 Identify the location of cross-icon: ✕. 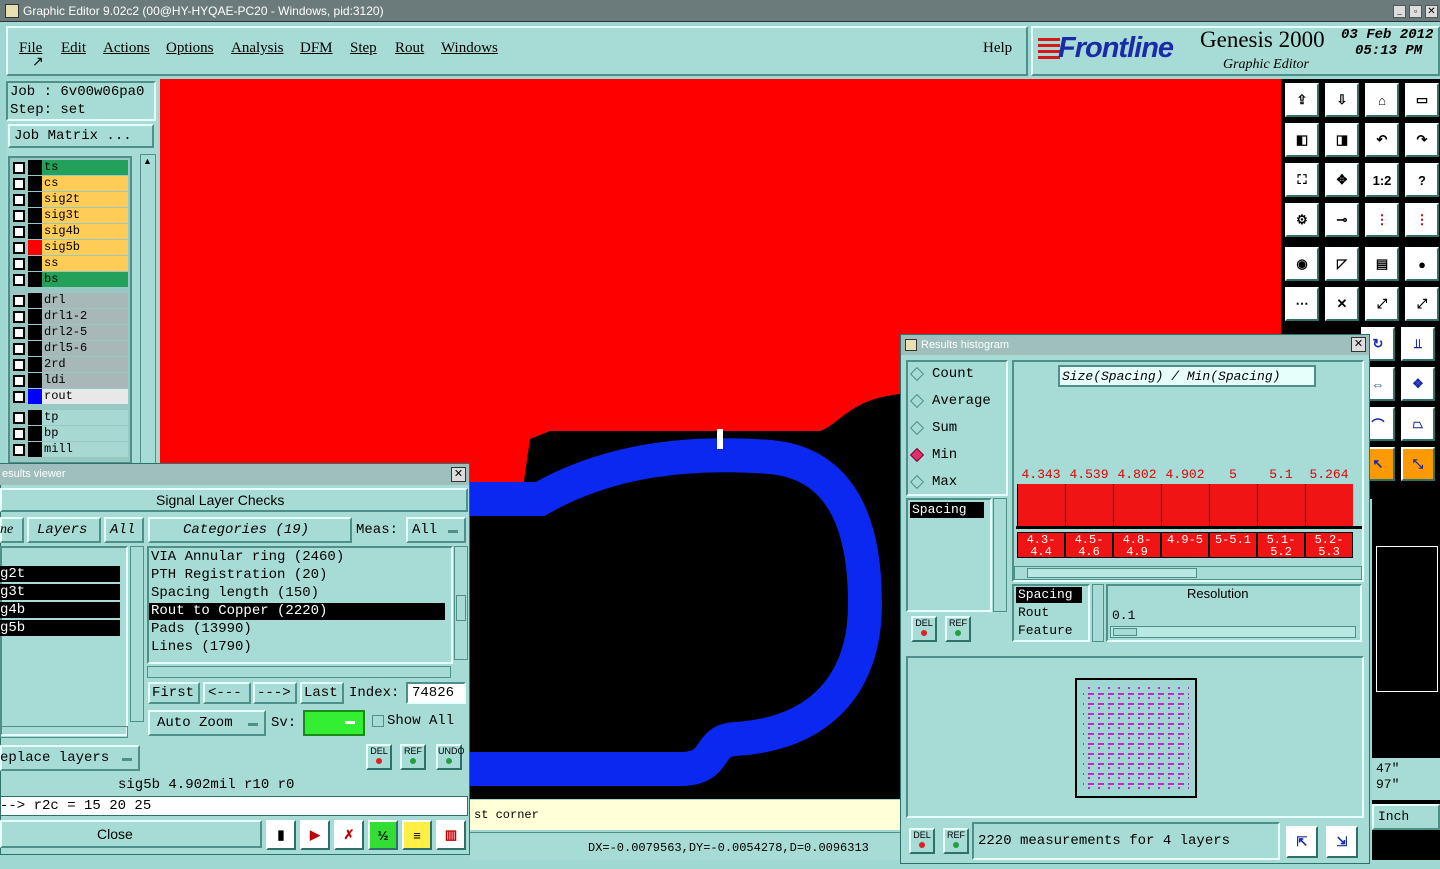
(1342, 304).